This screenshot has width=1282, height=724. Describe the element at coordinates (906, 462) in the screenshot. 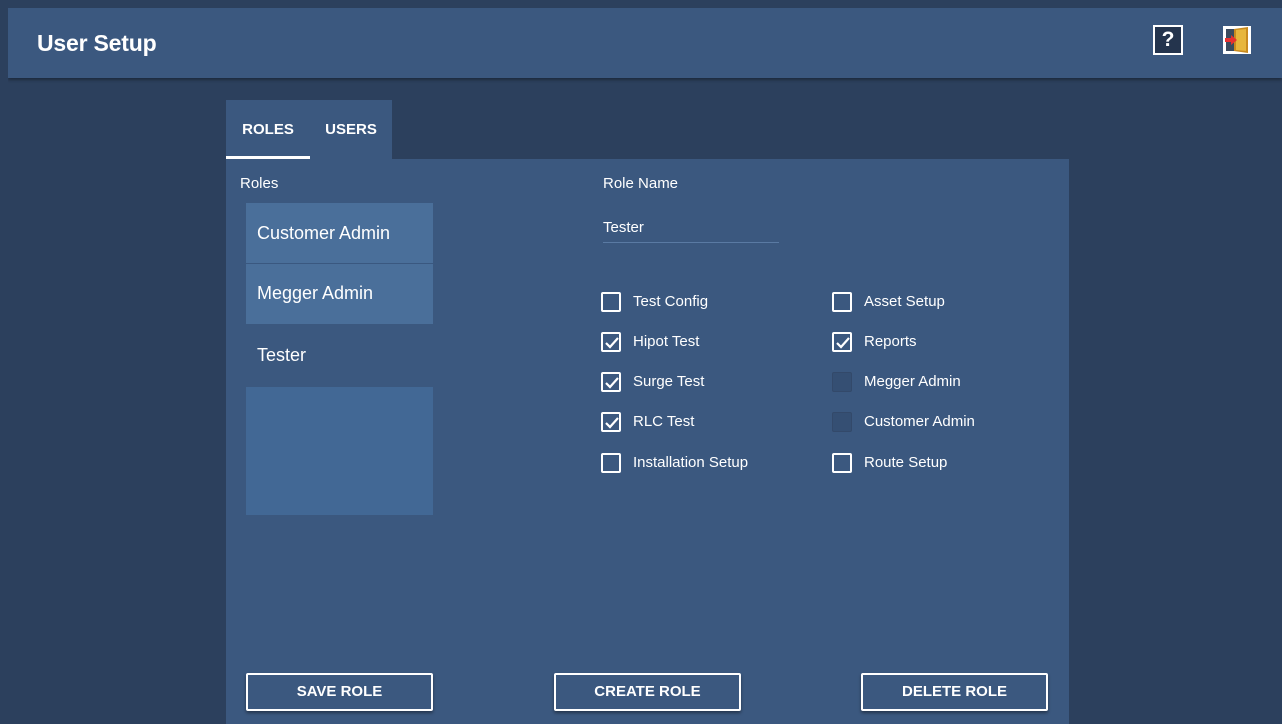

I see `permission-label: Route Setup` at that location.